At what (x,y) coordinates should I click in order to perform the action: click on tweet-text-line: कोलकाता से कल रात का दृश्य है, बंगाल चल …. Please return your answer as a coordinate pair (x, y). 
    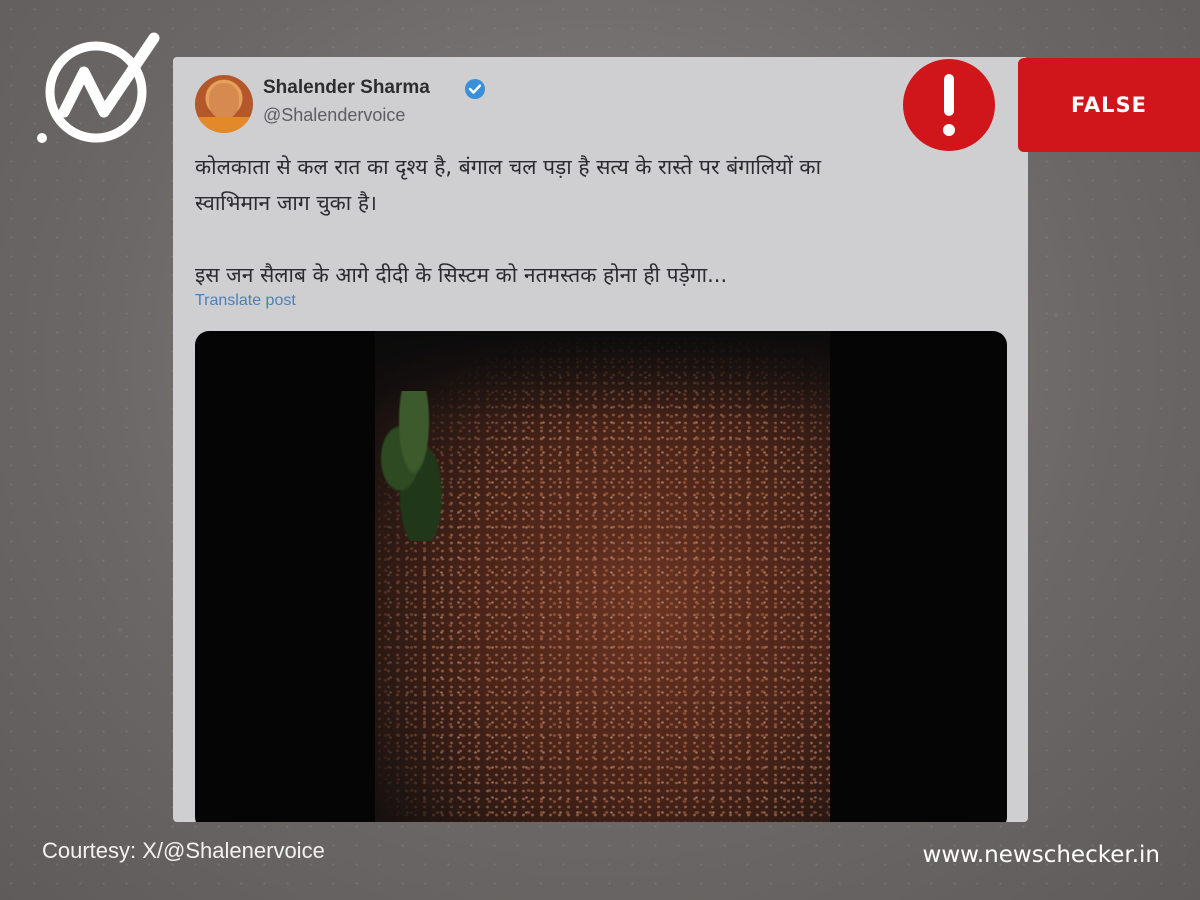
    Looking at the image, I should click on (508, 167).